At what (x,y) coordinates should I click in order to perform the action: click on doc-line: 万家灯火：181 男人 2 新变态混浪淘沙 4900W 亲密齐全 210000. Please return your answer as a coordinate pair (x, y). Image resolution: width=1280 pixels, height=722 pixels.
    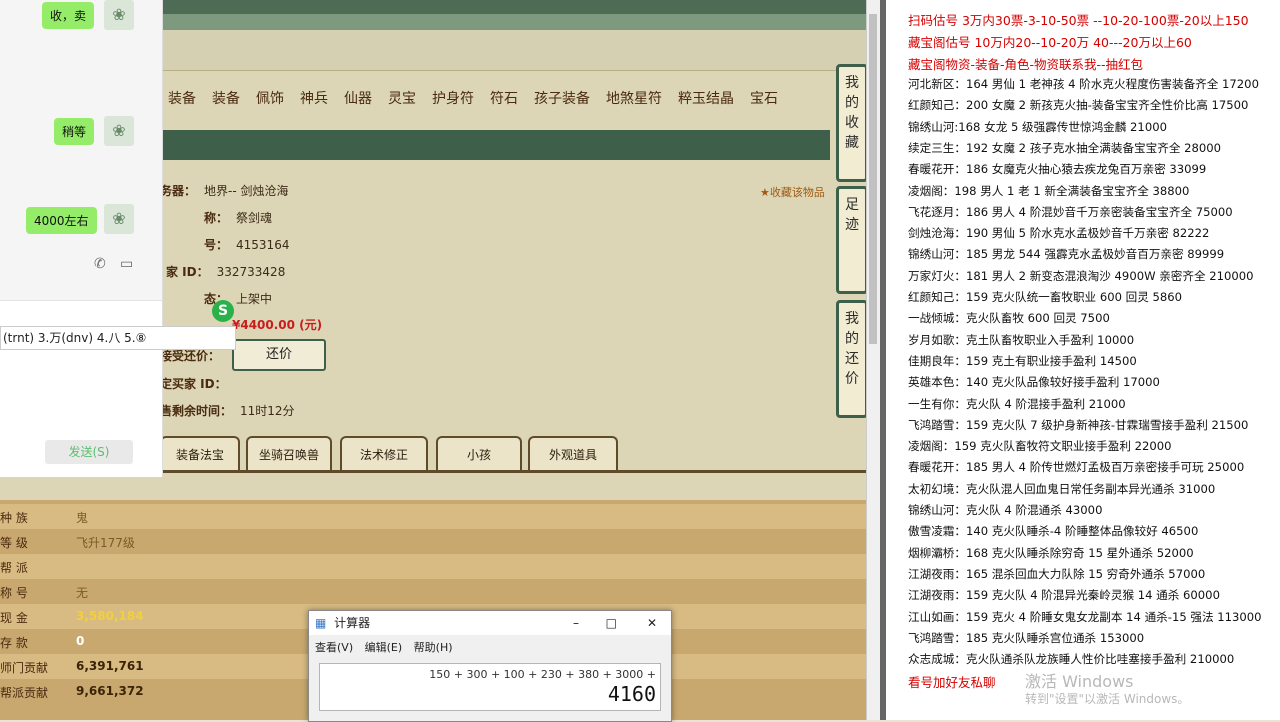
    Looking at the image, I should click on (1081, 275).